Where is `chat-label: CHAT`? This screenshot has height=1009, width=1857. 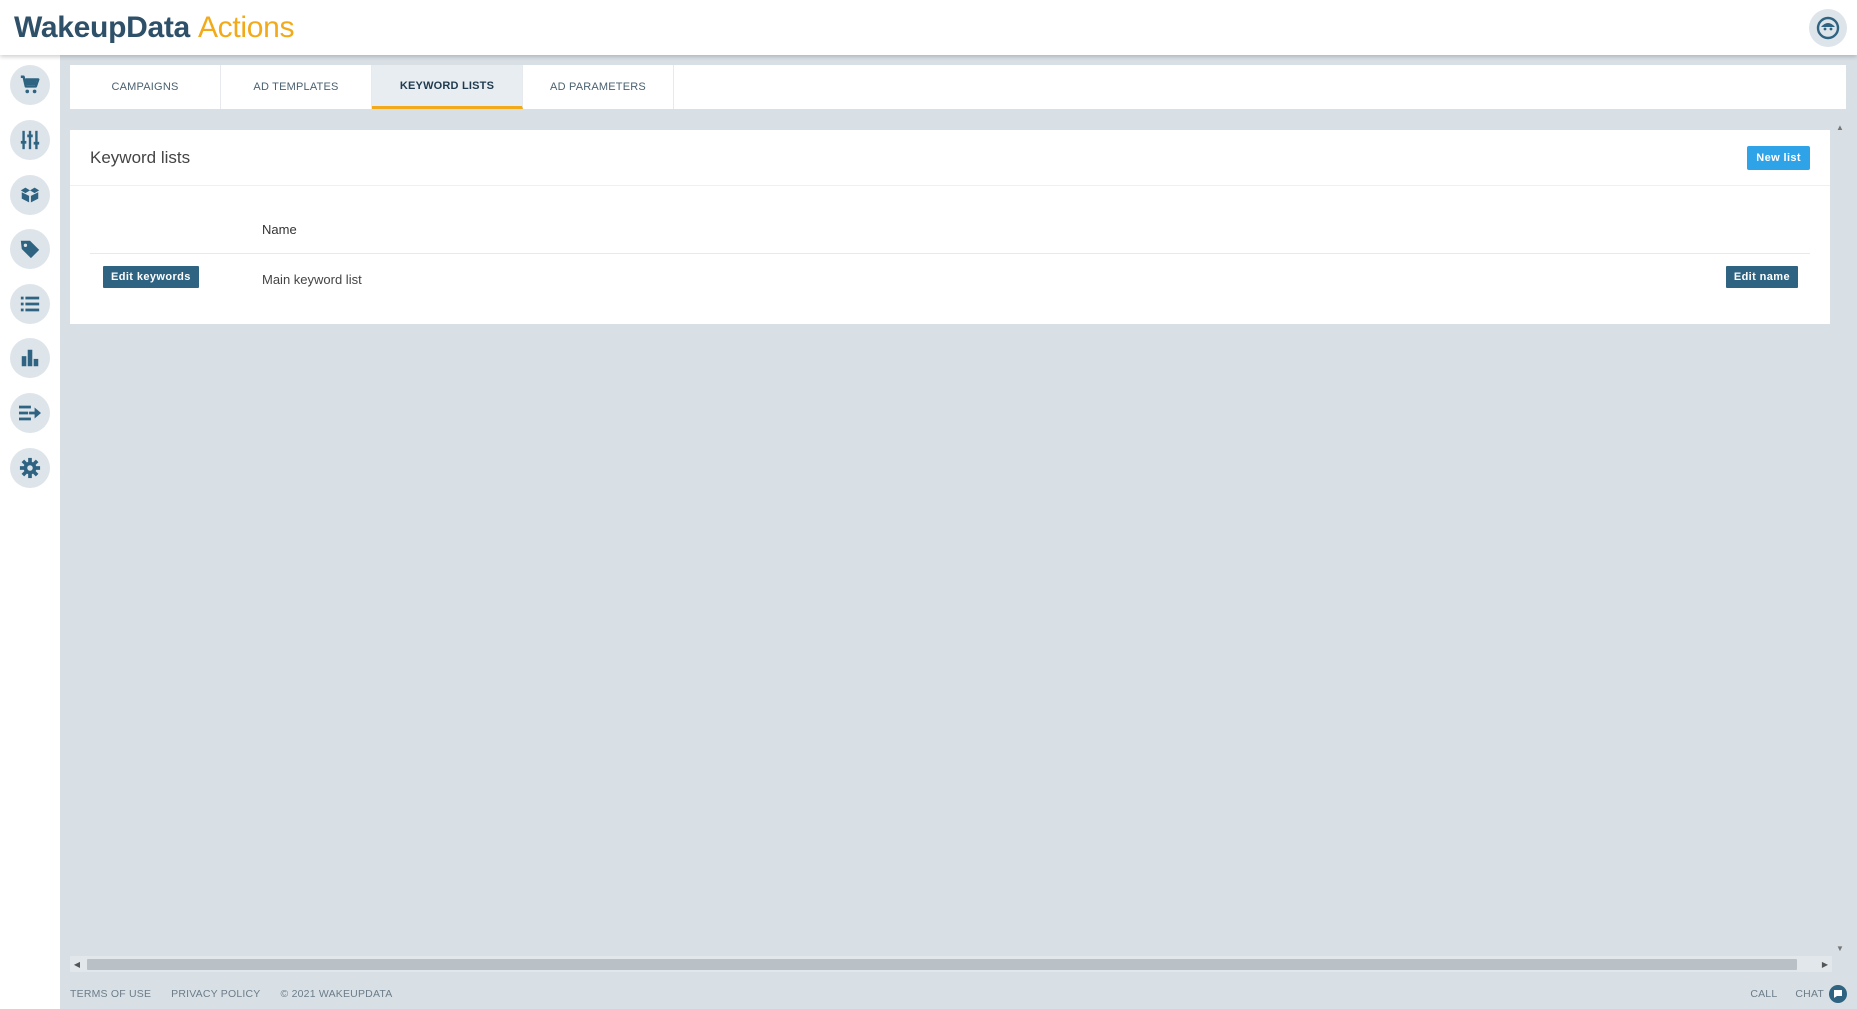
chat-label: CHAT is located at coordinates (1809, 993).